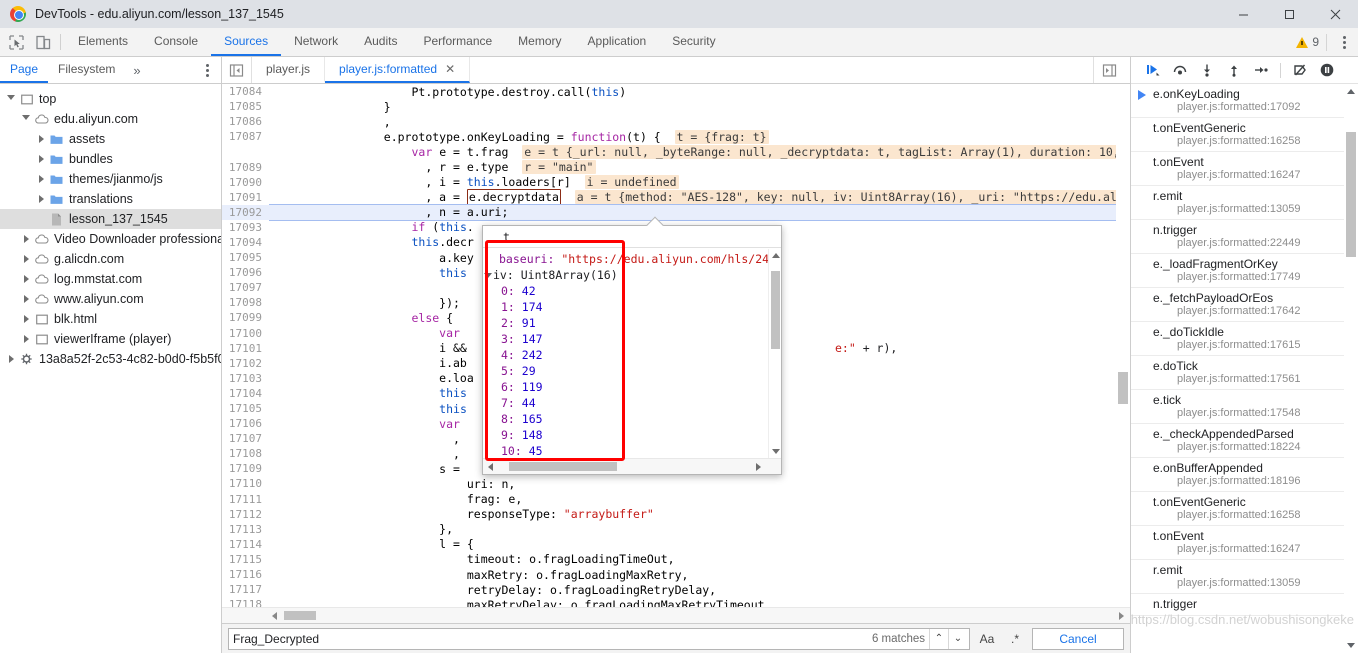 This screenshot has height=653, width=1358. I want to click on expand-twisty-icon, so click(488, 275).